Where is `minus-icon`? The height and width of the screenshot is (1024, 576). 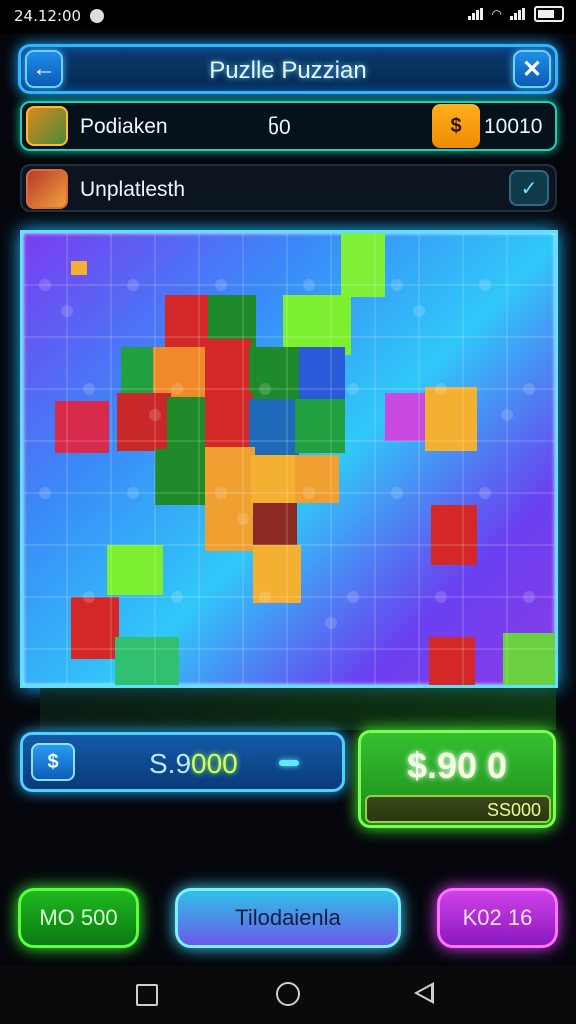
minus-icon is located at coordinates (289, 763).